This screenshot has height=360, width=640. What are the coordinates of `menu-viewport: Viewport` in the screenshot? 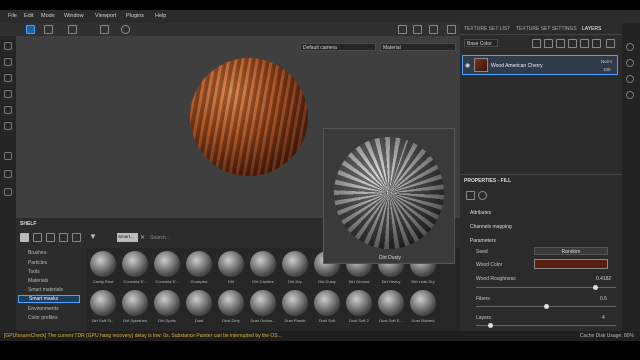 It's located at (105, 16).